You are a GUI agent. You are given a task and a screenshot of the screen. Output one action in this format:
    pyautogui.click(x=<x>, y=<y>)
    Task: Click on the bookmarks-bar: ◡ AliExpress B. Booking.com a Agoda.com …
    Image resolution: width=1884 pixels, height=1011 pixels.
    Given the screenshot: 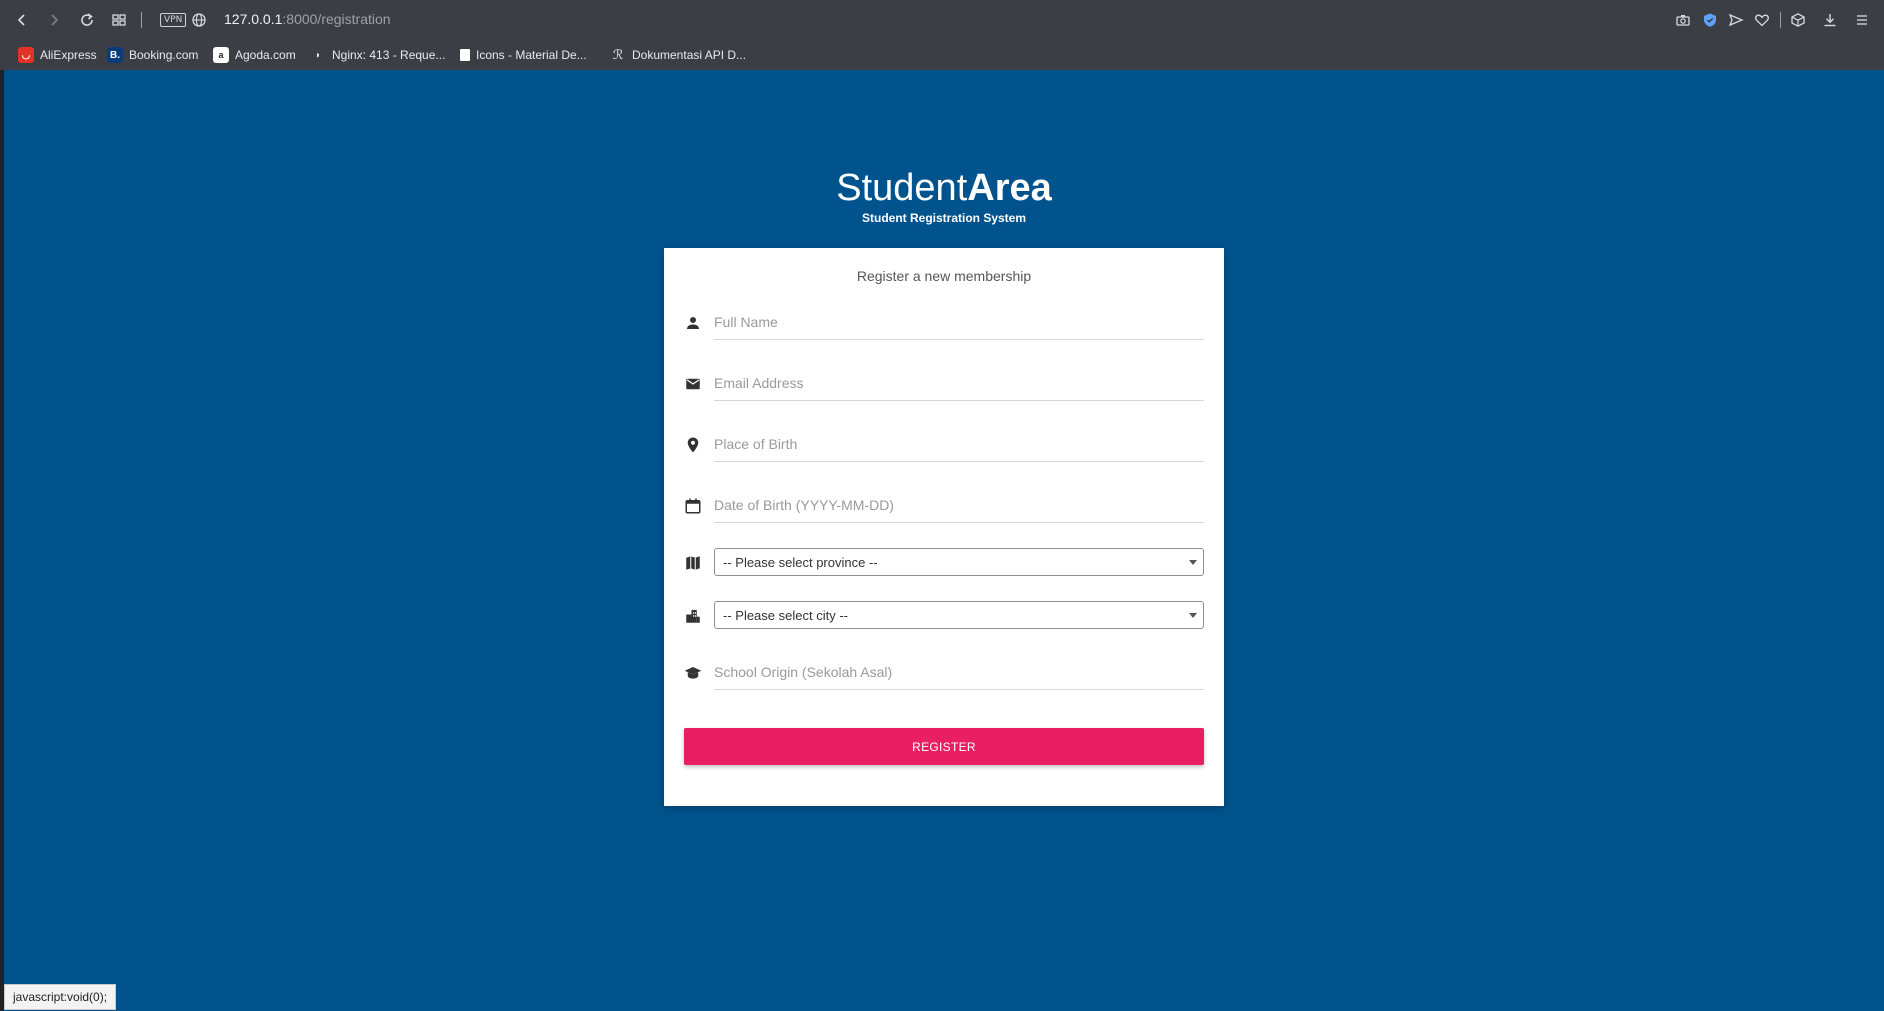 What is the action you would take?
    pyautogui.click(x=942, y=55)
    